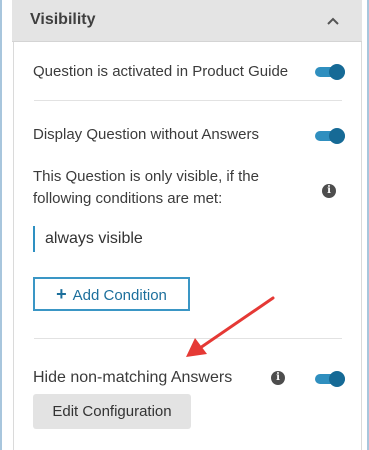  I want to click on edit-configuration-button: Edit Configuration, so click(112, 411).